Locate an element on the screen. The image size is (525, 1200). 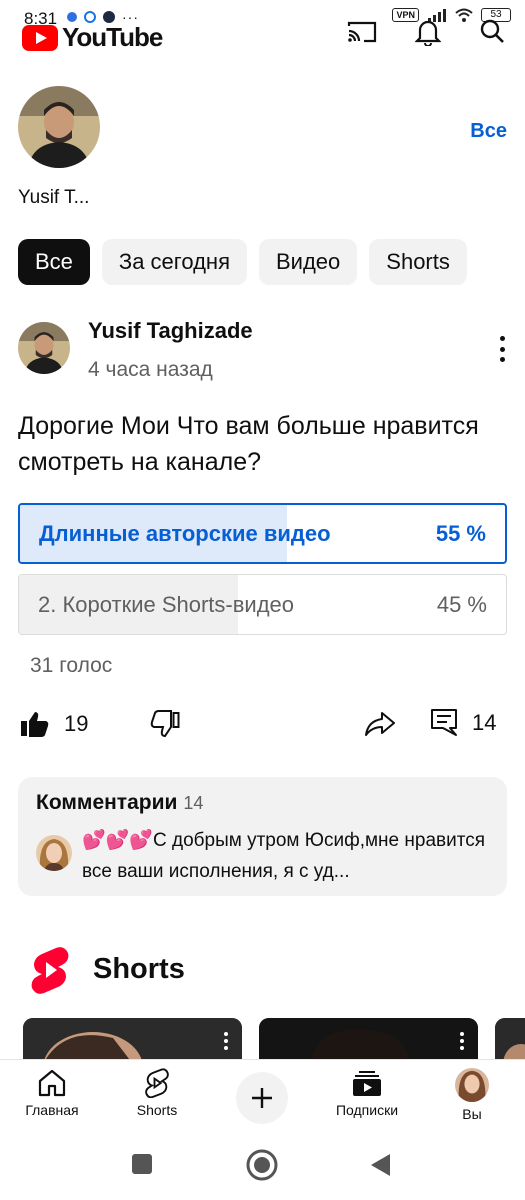
channel-avatar is located at coordinates (59, 127).